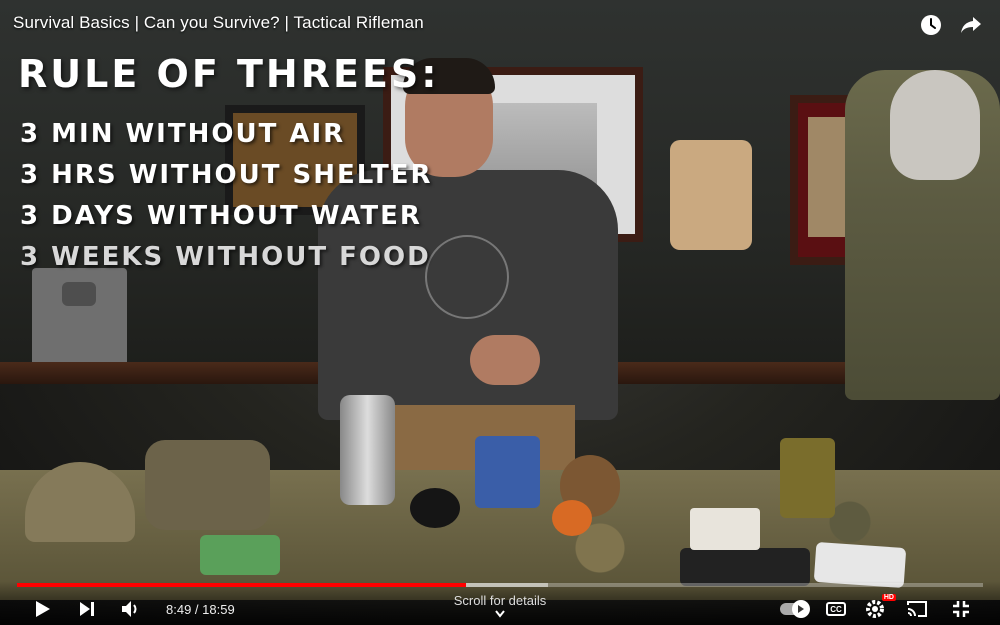  What do you see at coordinates (240, 555) in the screenshot?
I see `card-pack` at bounding box center [240, 555].